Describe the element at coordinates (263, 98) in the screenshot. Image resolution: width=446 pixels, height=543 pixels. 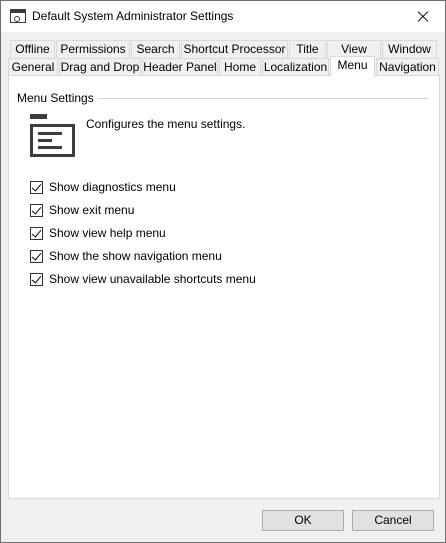
I see `group-divider` at that location.